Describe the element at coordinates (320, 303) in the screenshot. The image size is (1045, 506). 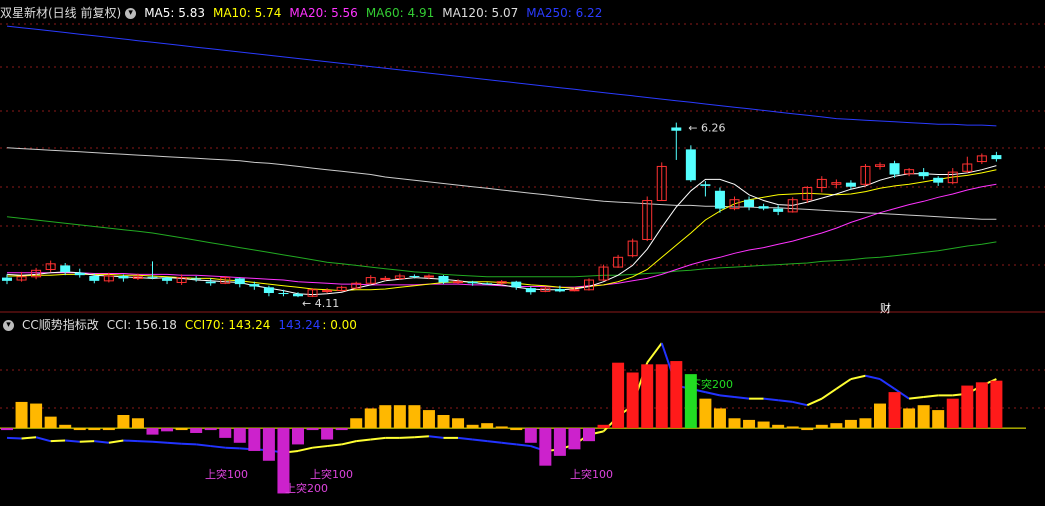
I see `low-price-label: ← 4.11` at that location.